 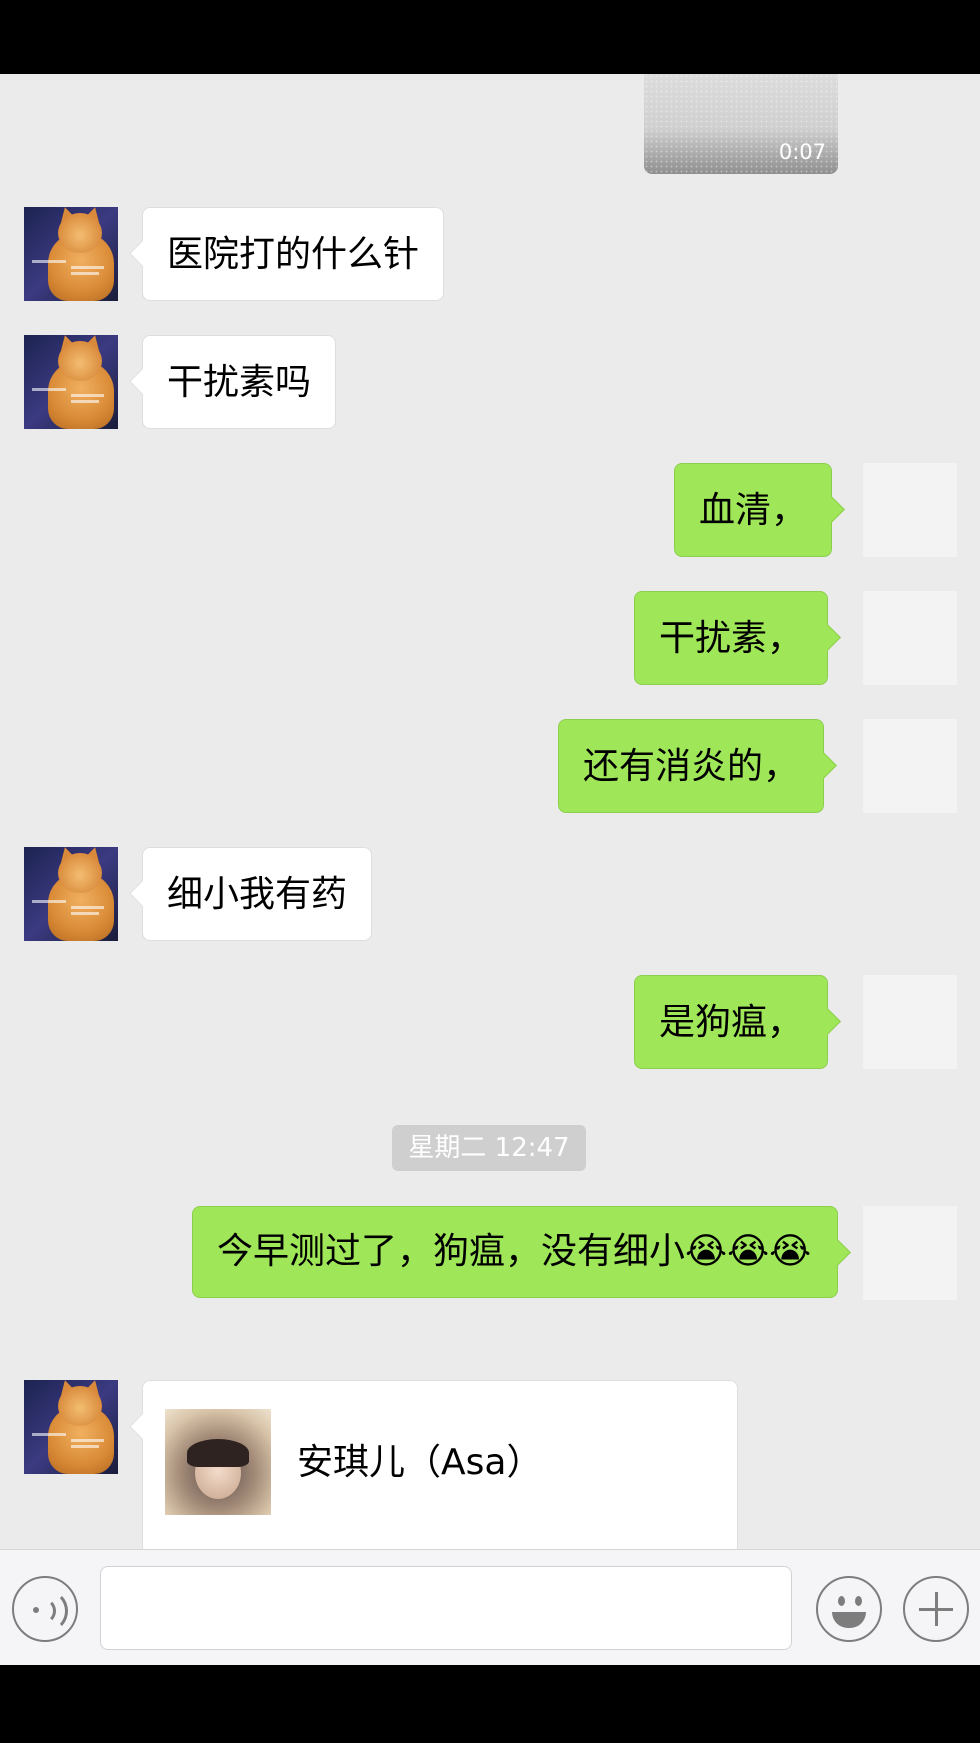 What do you see at coordinates (489, 1148) in the screenshot?
I see `message-timestamp: 星期二 12:47` at bounding box center [489, 1148].